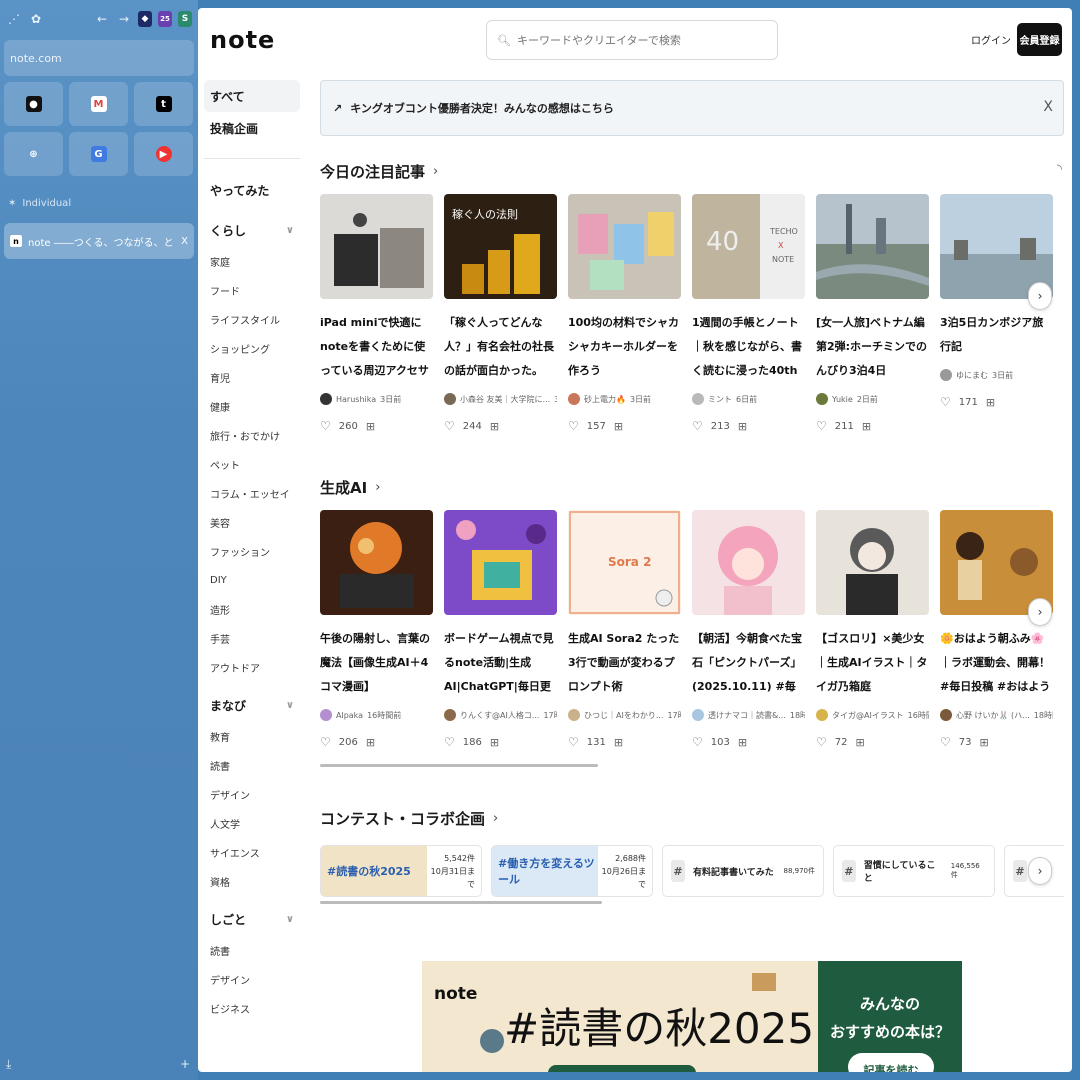  What do you see at coordinates (624, 562) in the screenshot?
I see `article-thumbnail: Sora 2` at bounding box center [624, 562].